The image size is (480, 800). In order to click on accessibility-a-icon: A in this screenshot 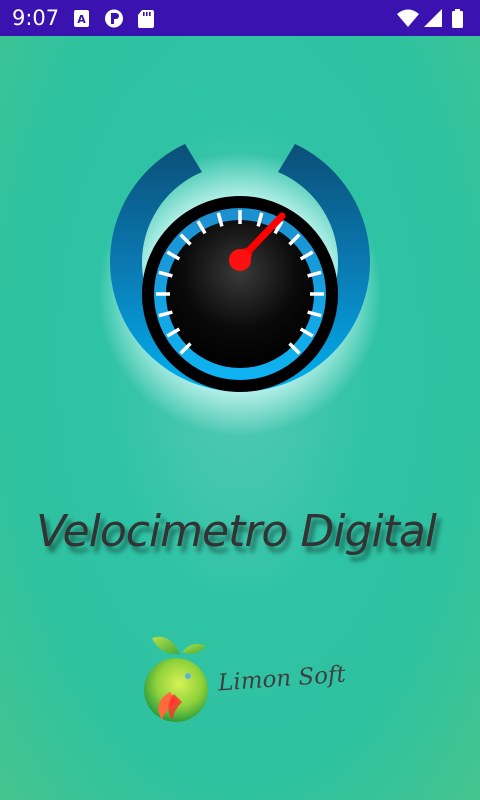, I will do `click(81, 18)`.